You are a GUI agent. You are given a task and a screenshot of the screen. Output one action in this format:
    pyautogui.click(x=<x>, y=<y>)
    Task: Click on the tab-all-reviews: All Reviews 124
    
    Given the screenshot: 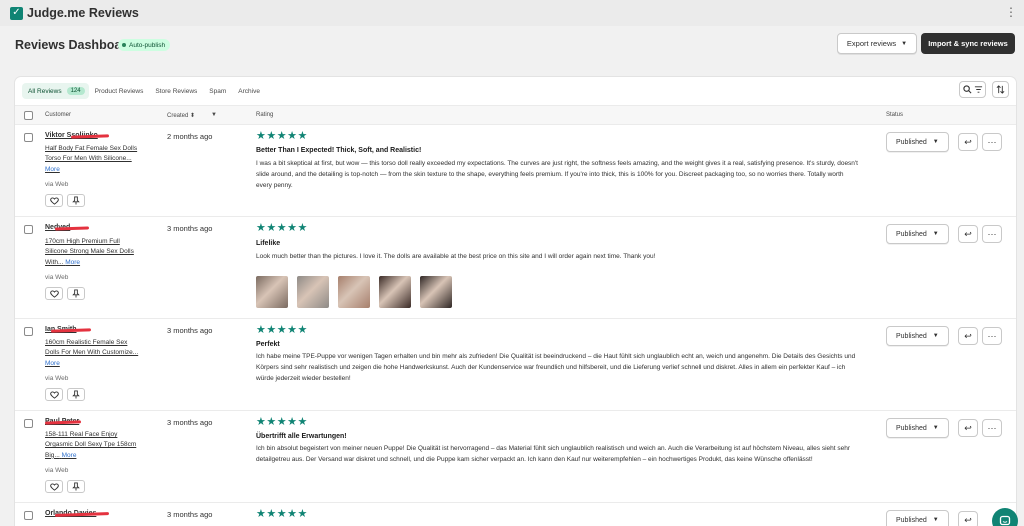 What is the action you would take?
    pyautogui.click(x=55, y=91)
    